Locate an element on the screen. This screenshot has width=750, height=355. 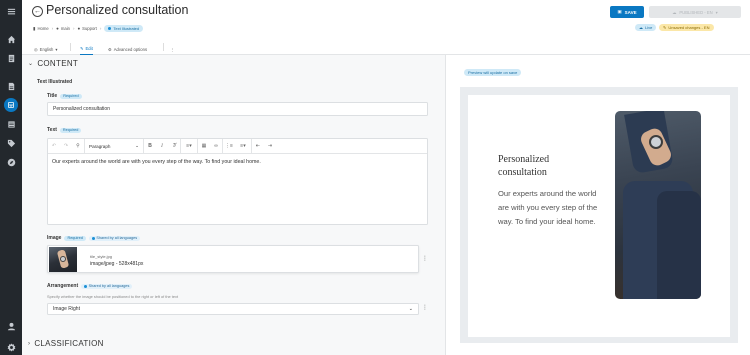
image-meta: image/jpeg - 528x481px is located at coordinates (117, 264).